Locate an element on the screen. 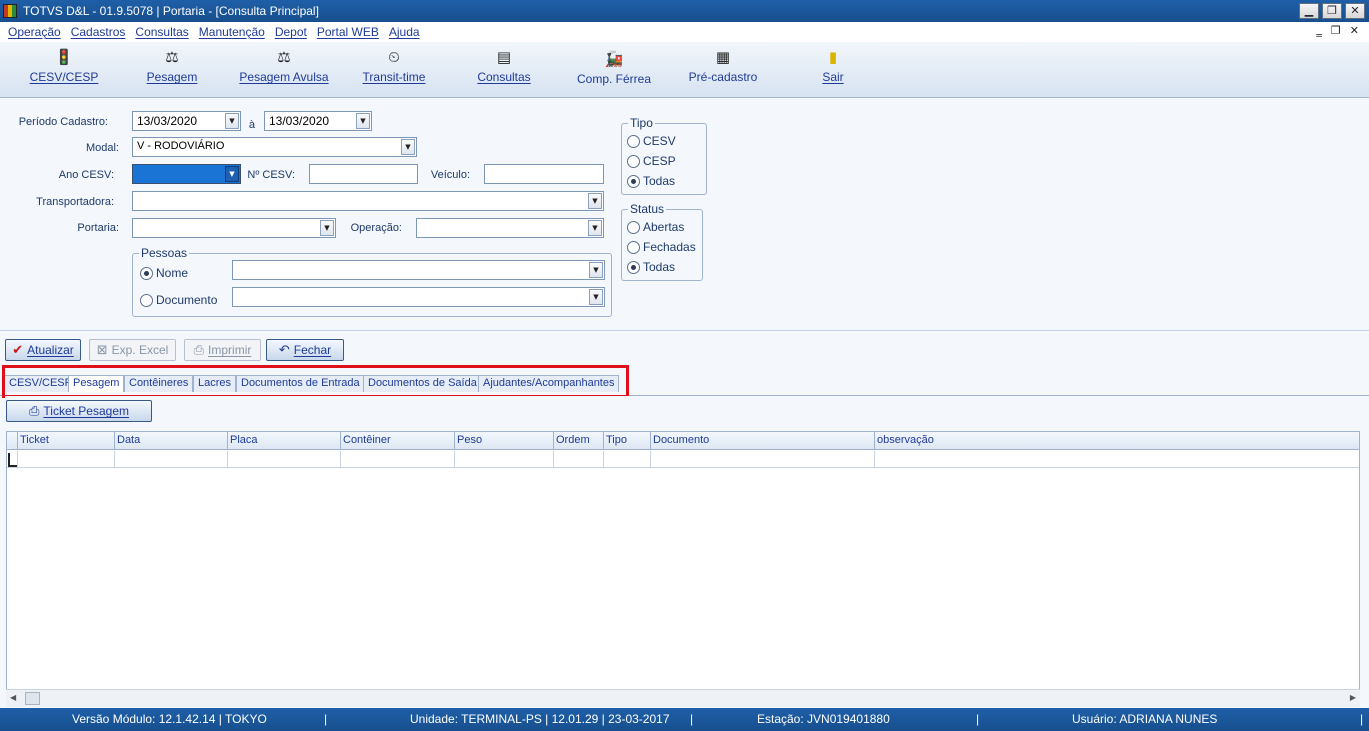 This screenshot has width=1369, height=731. radio-label: Documento is located at coordinates (187, 300).